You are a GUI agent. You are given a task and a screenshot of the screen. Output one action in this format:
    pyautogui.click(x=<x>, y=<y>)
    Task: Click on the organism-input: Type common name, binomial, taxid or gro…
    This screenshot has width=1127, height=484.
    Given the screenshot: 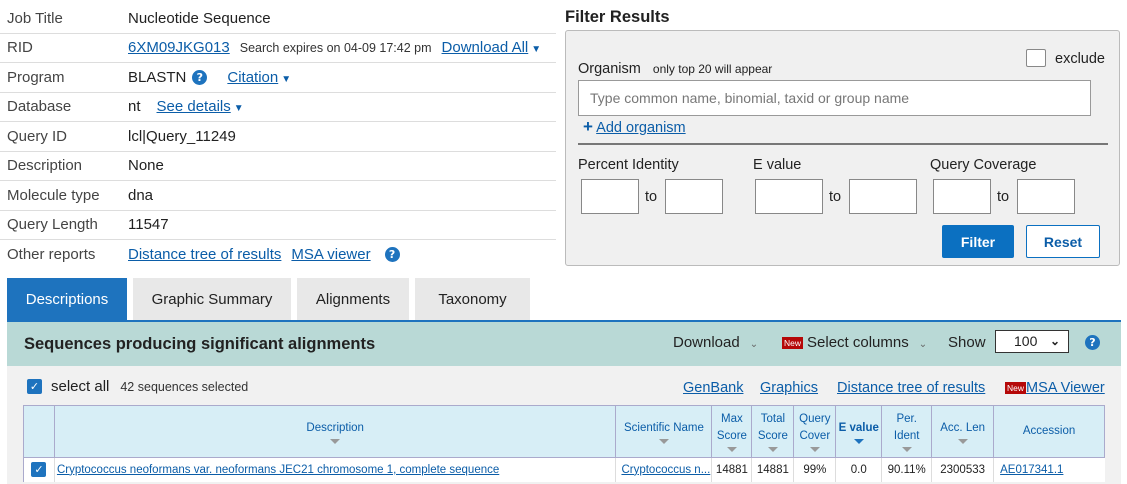 What is the action you would take?
    pyautogui.click(x=834, y=98)
    